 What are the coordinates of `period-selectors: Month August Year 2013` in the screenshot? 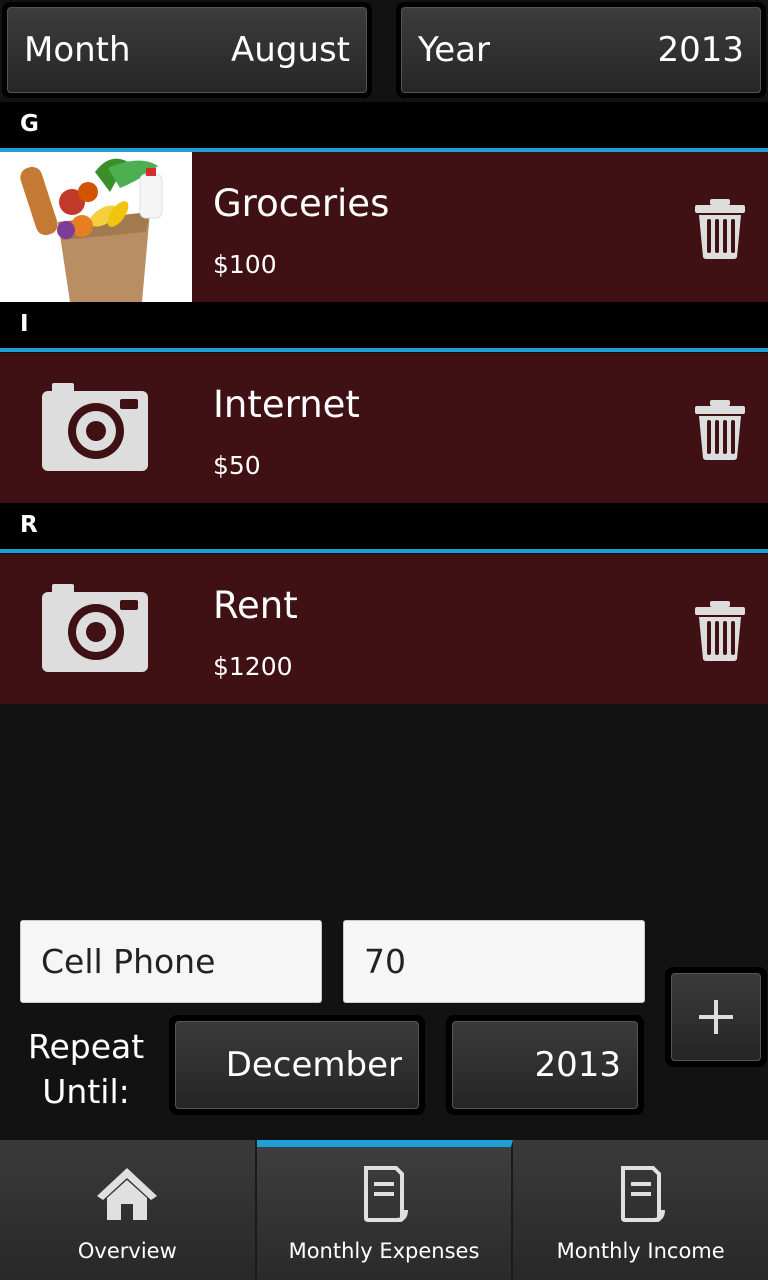 It's located at (384, 51).